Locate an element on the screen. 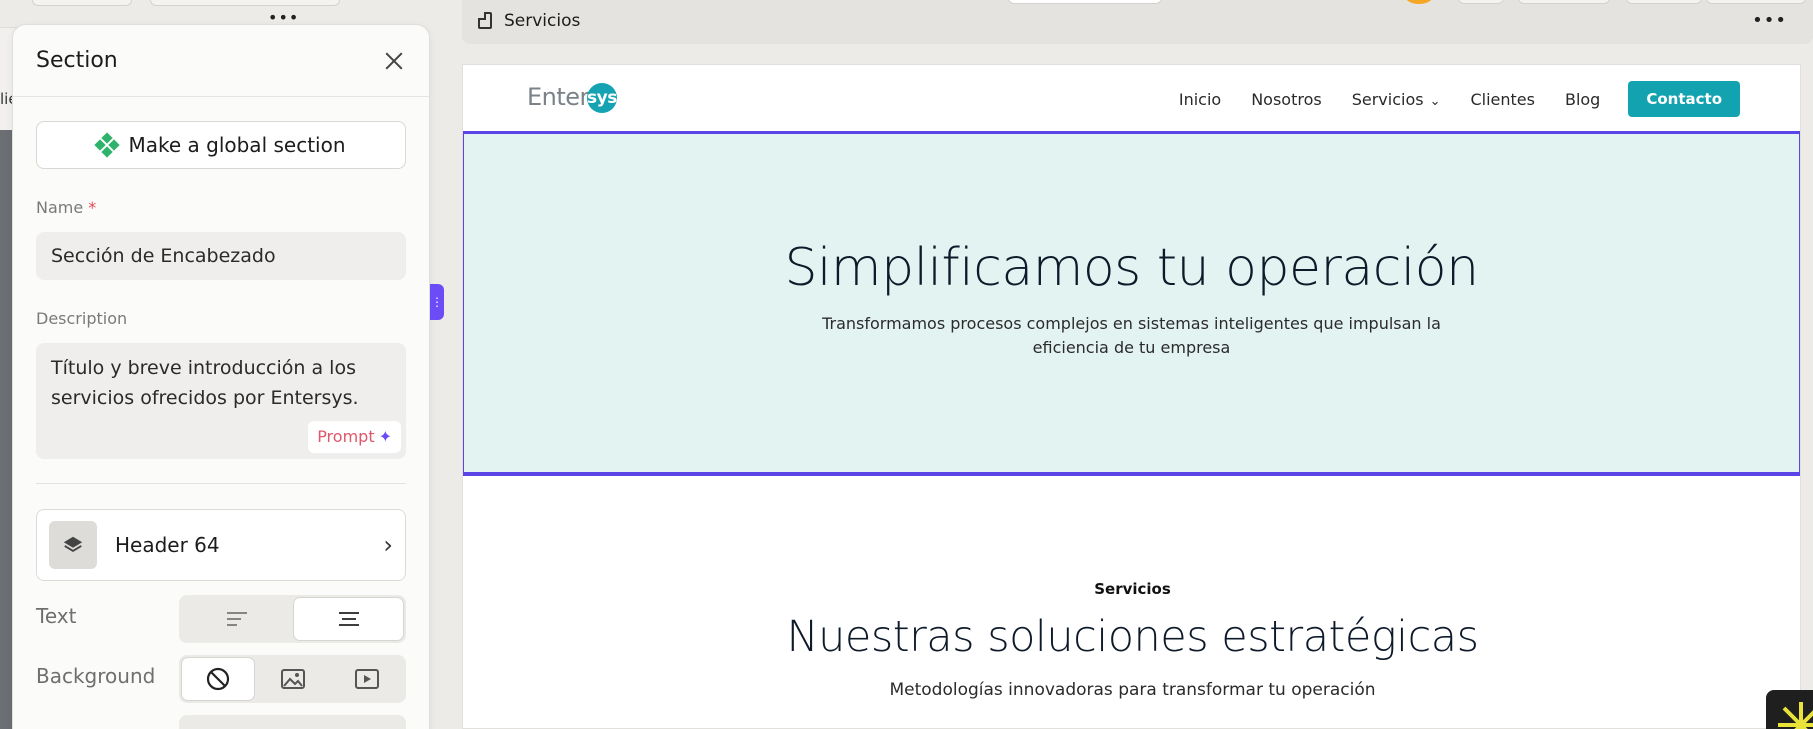 This screenshot has height=729, width=1813. prompt-button: Prompt ✦ is located at coordinates (354, 437).